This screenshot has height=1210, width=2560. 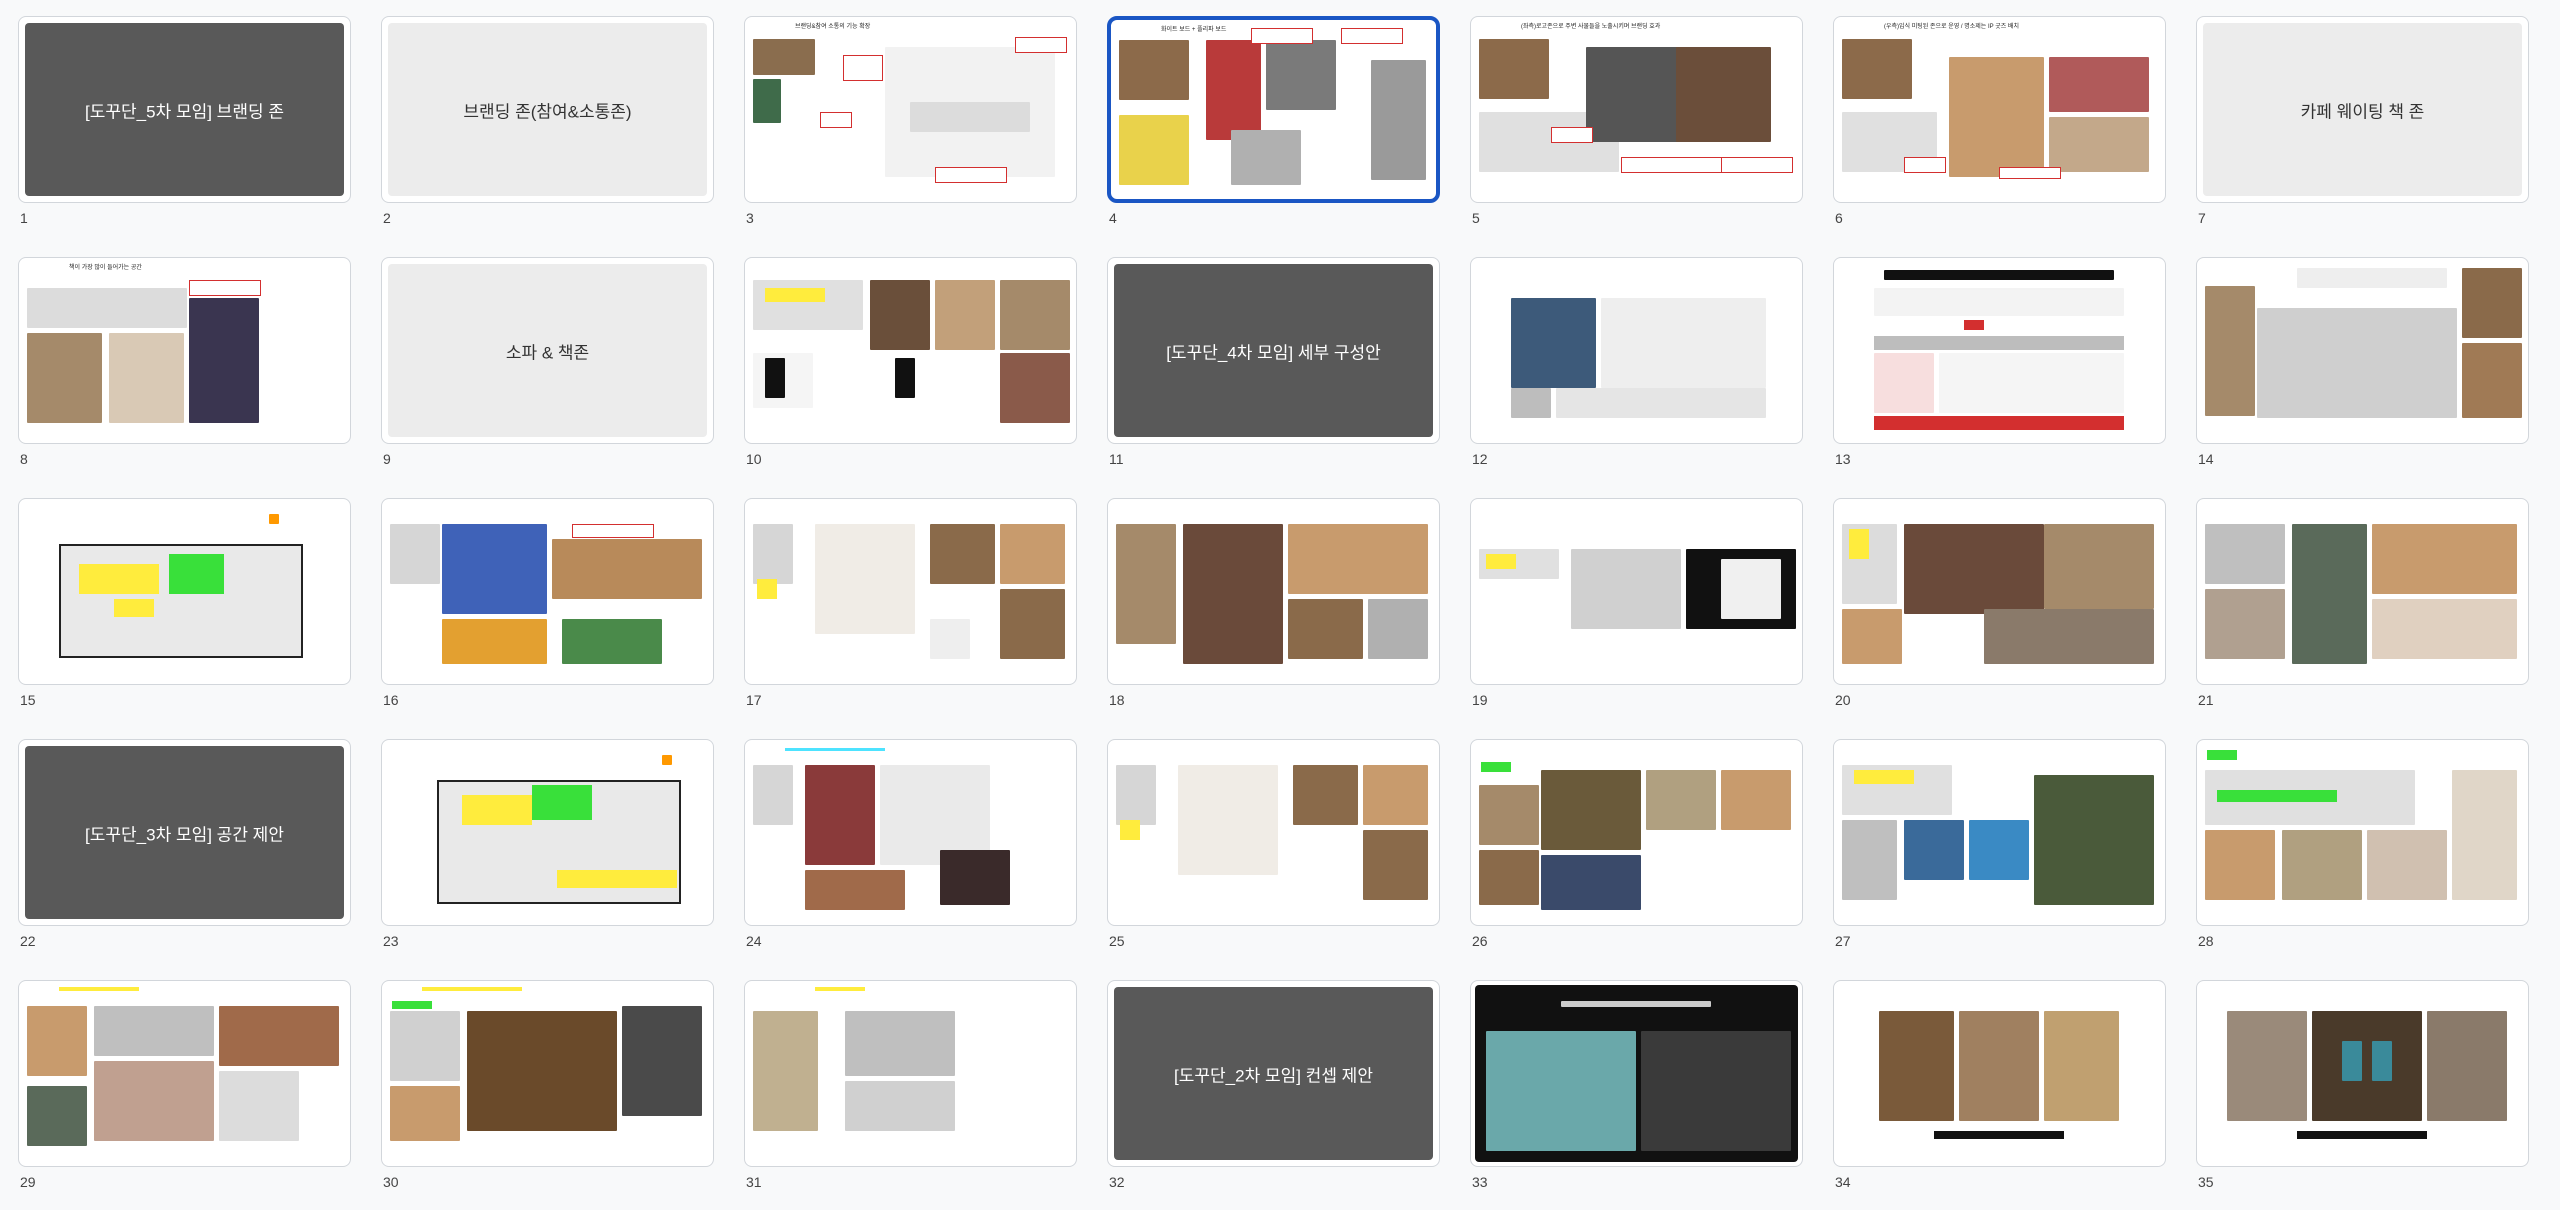 I want to click on slide-preview: 소파 & 책존, so click(x=547, y=350).